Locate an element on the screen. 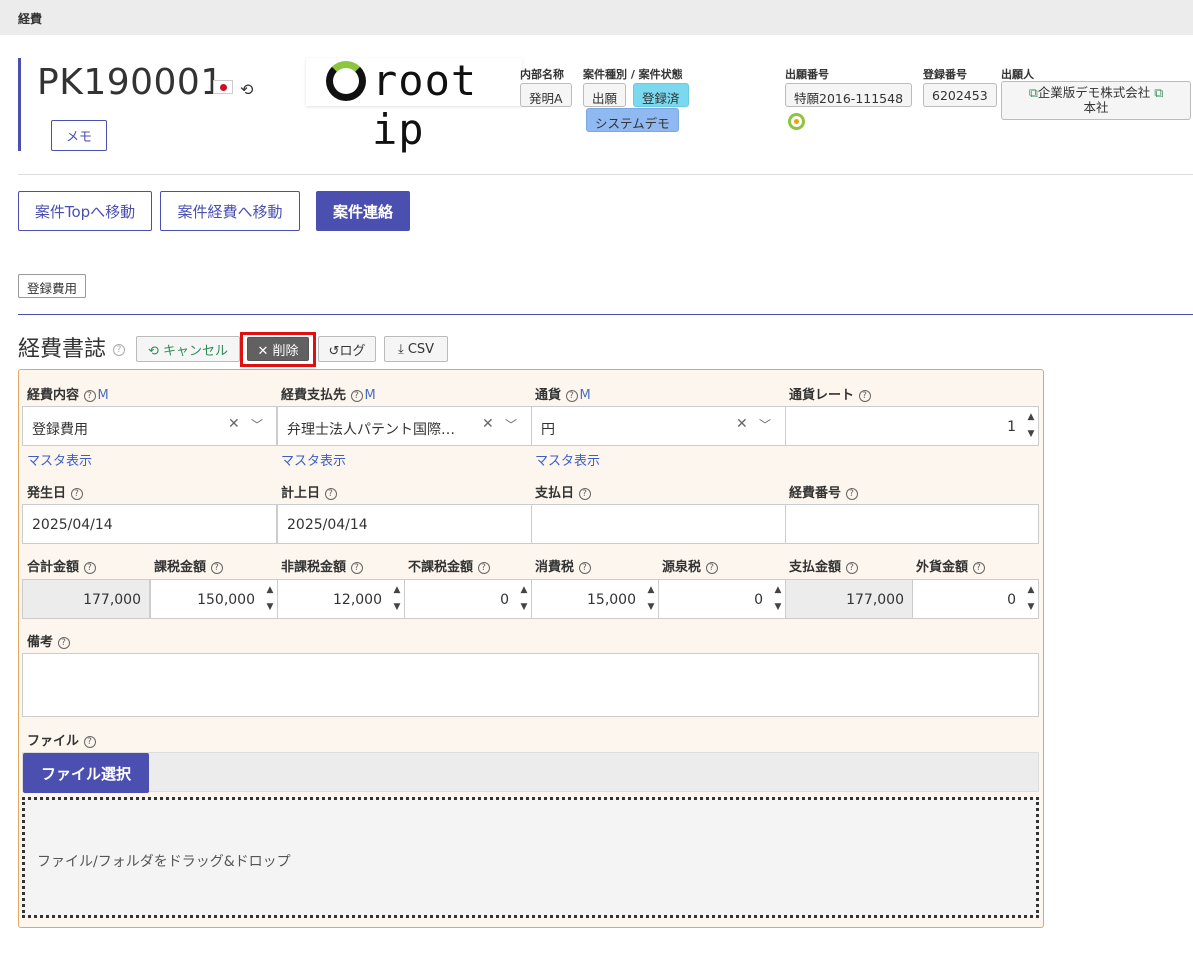 Image resolution: width=1193 pixels, height=958 pixels. consumption-tax-input: 15,000 ▲ ▼ is located at coordinates (595, 599).